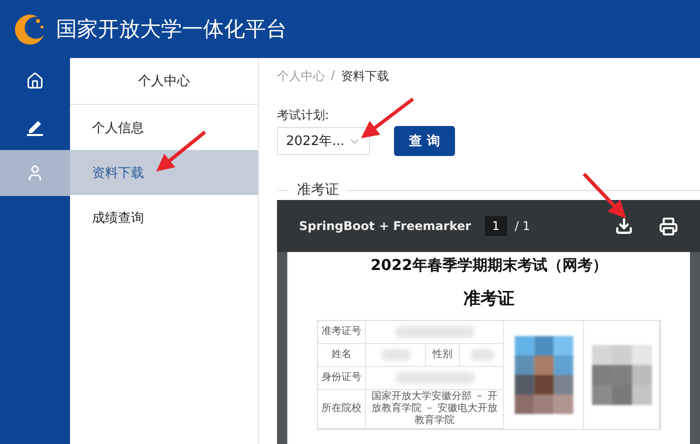  Describe the element at coordinates (489, 299) in the screenshot. I see `document-title-text: 准考证` at that location.